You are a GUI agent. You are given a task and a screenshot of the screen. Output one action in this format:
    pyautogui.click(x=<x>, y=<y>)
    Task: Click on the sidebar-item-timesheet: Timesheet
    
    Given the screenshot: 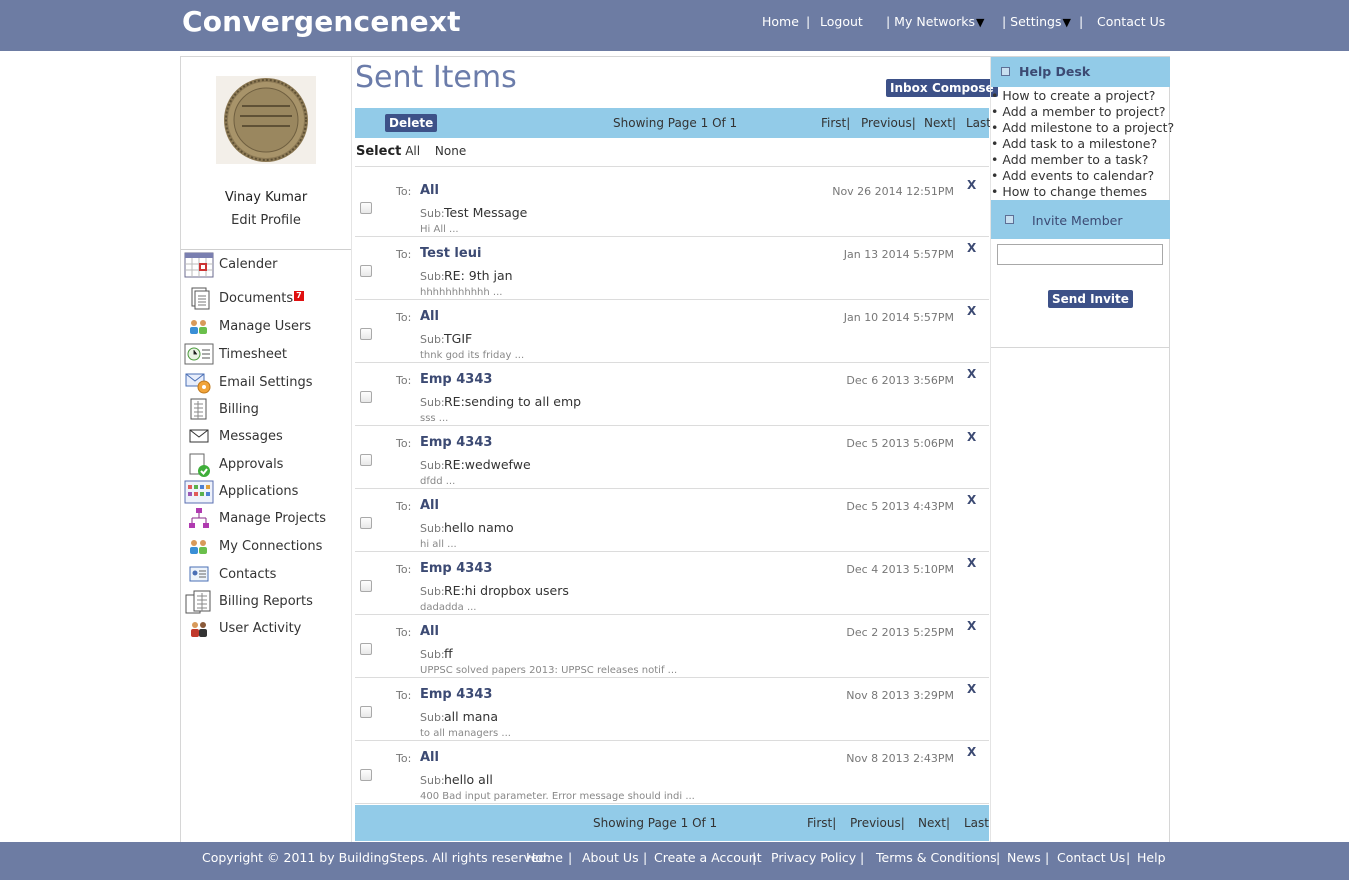 What is the action you would take?
    pyautogui.click(x=266, y=355)
    